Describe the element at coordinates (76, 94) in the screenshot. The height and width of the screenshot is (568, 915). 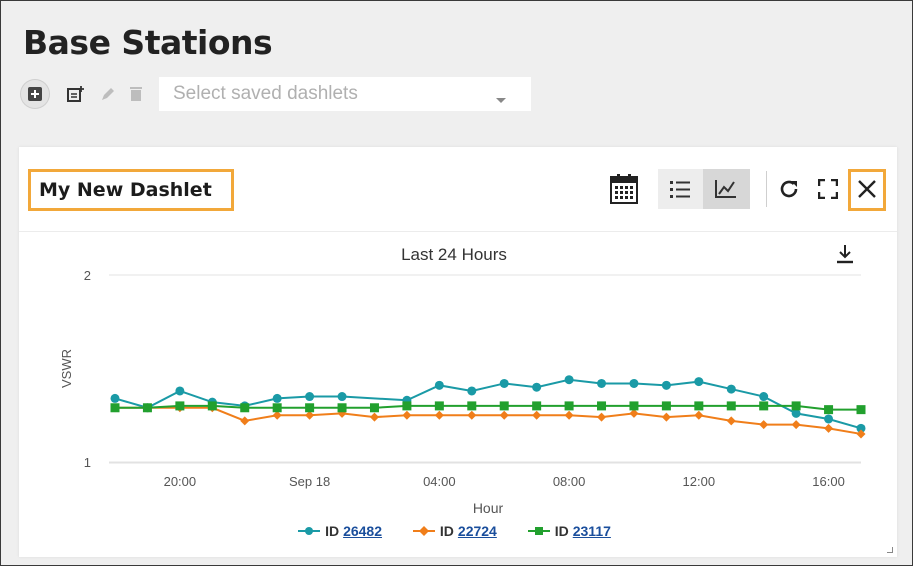
I see `new-note-icon` at that location.